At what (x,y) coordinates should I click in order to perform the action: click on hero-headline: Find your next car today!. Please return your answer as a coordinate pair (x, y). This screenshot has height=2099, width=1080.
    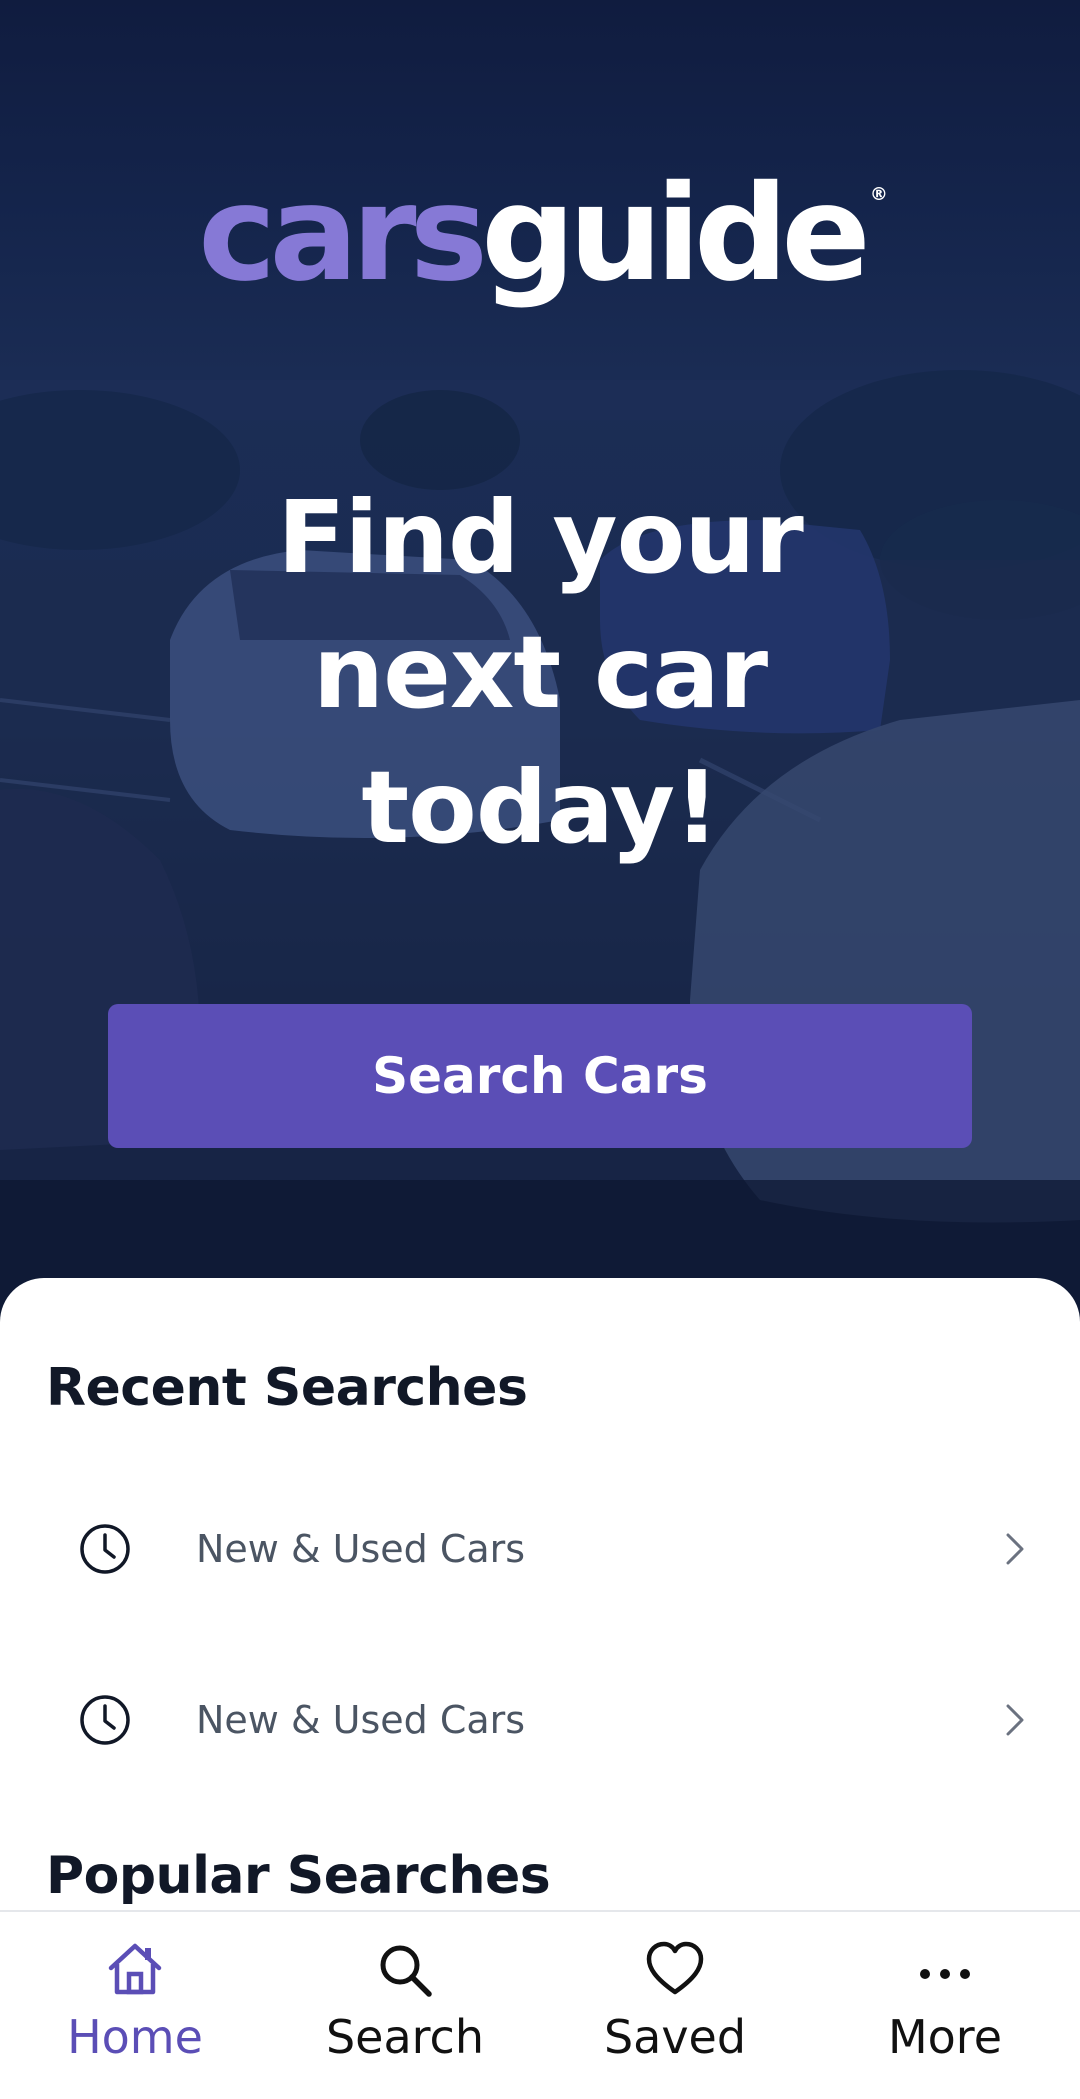
    Looking at the image, I should click on (540, 672).